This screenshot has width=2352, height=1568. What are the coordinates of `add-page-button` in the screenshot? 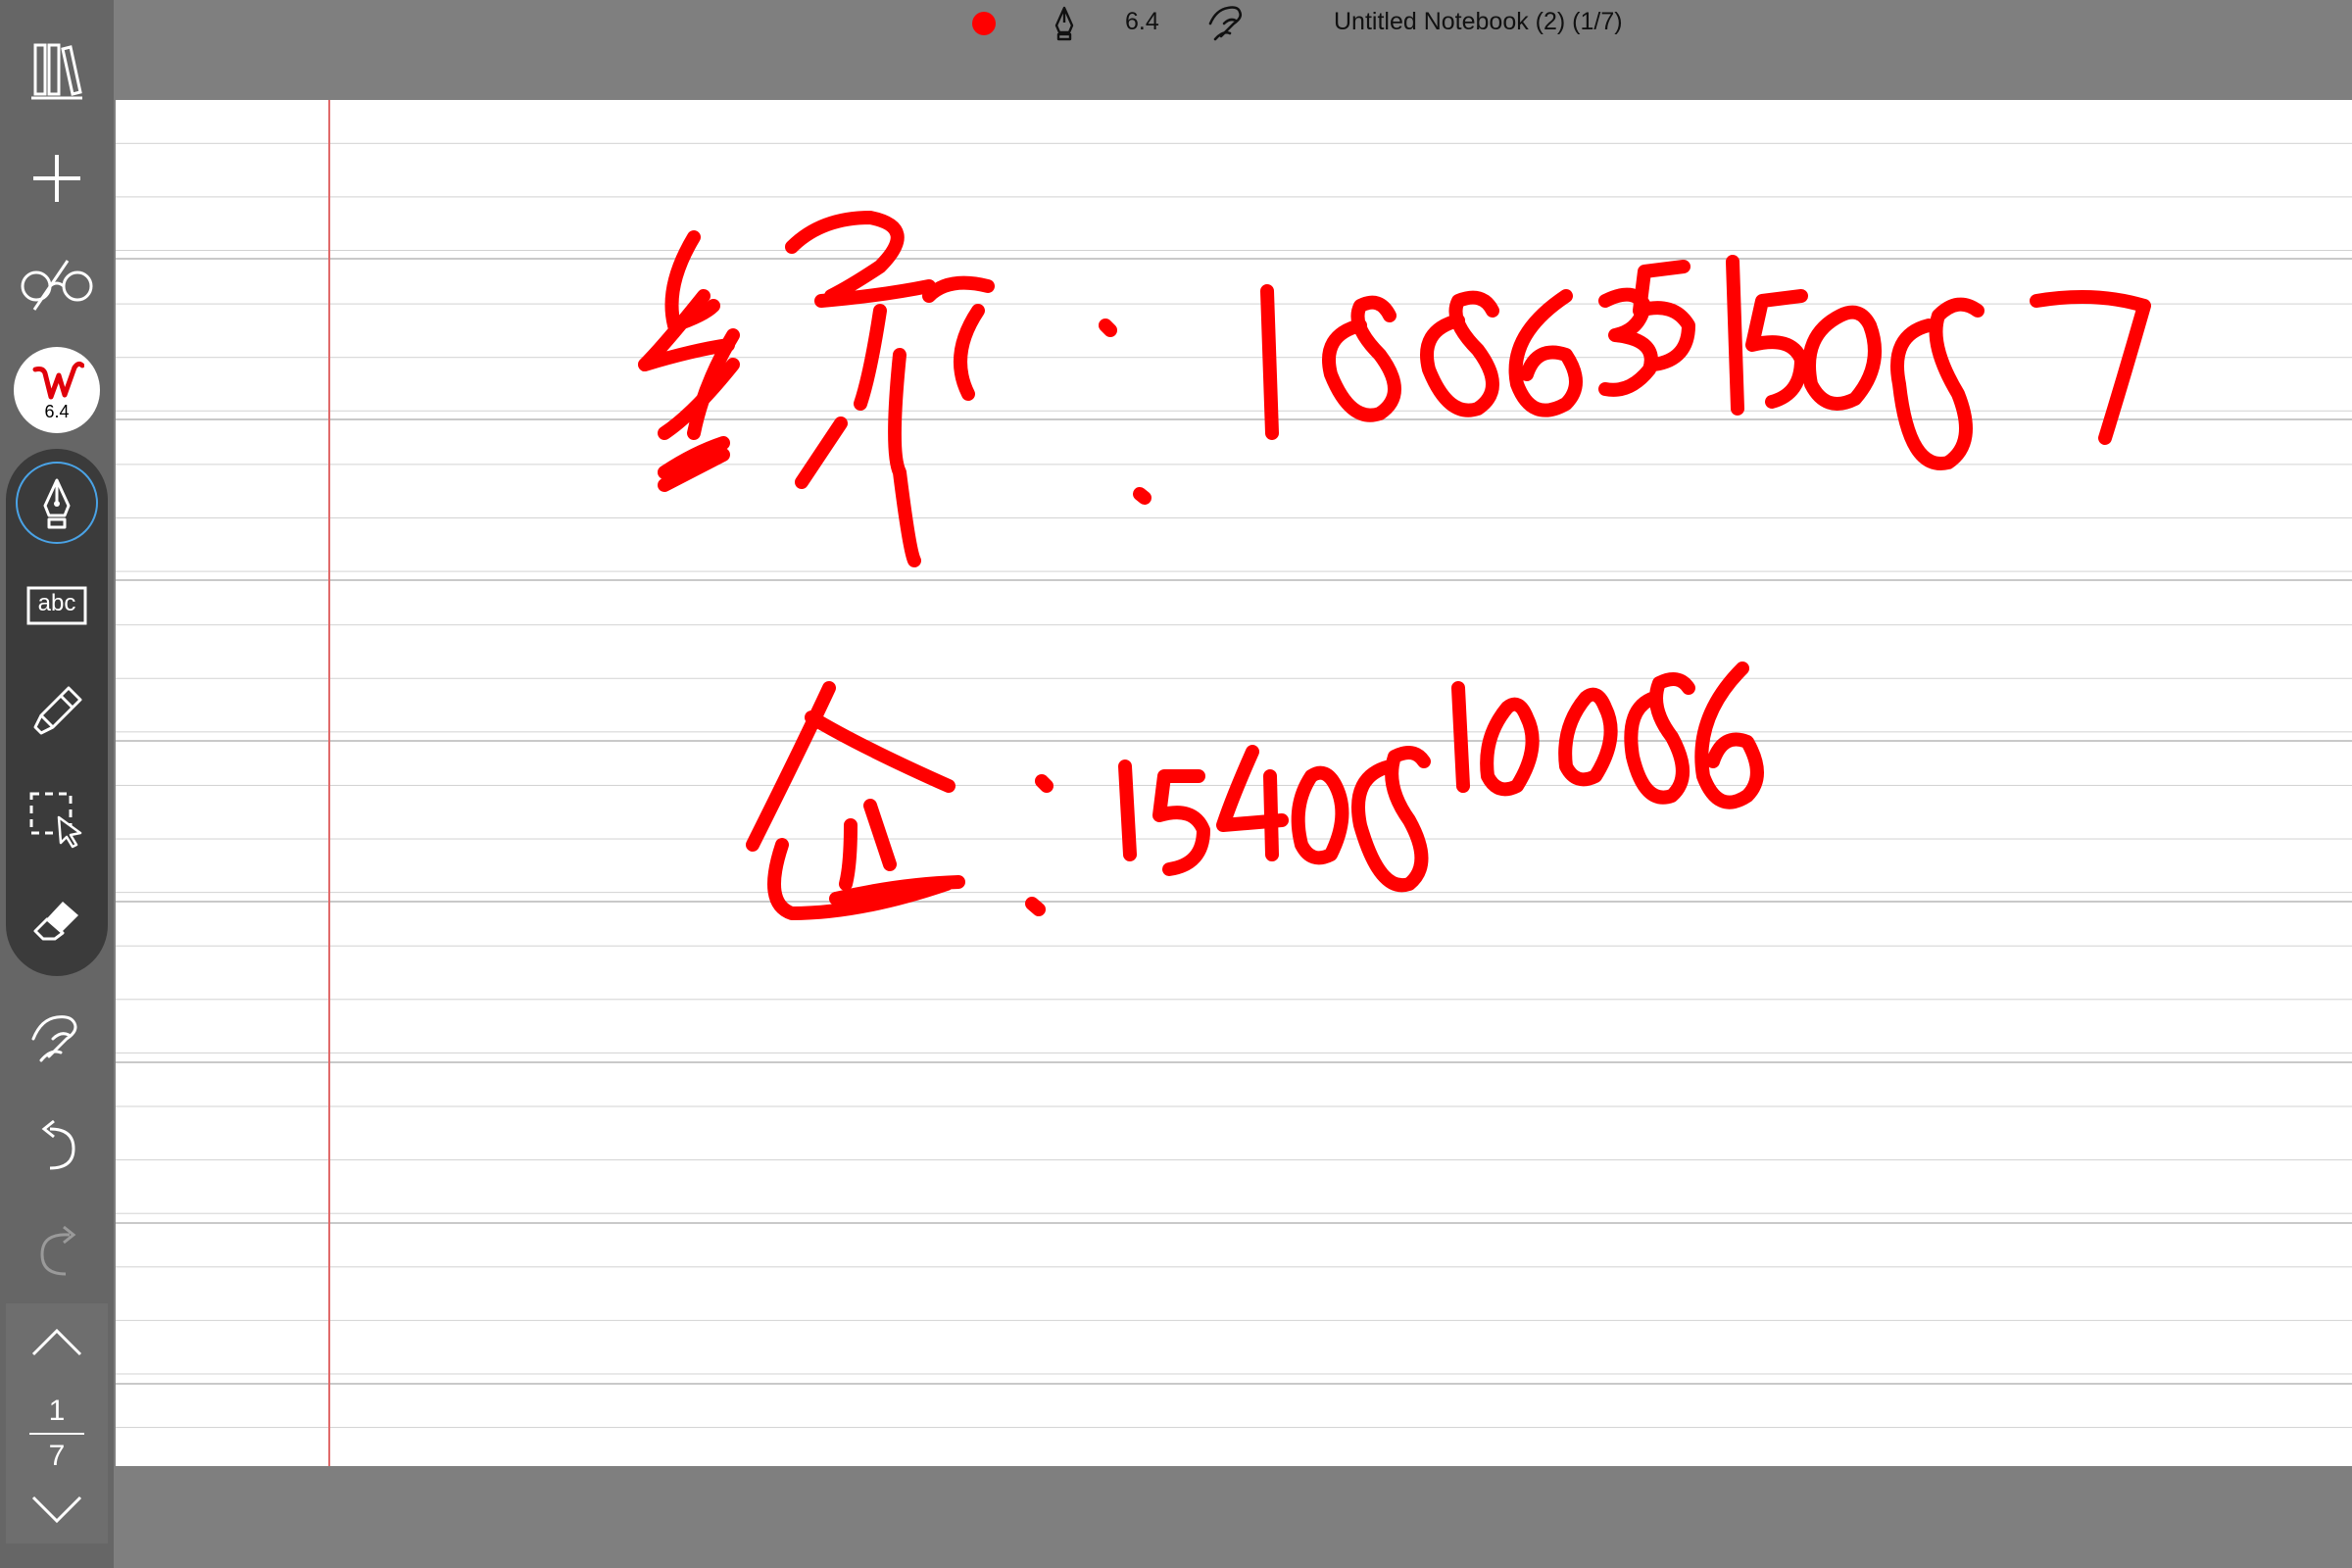 It's located at (57, 178).